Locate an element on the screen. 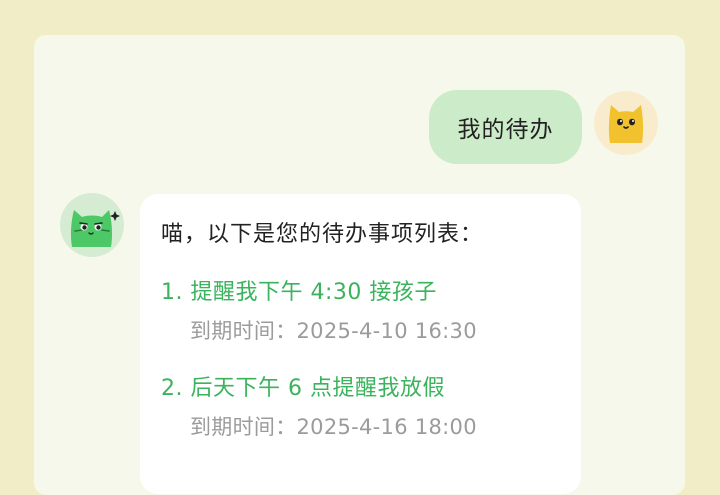  todo-title: 2. 后天下午 6 点提醒我放假 is located at coordinates (303, 388).